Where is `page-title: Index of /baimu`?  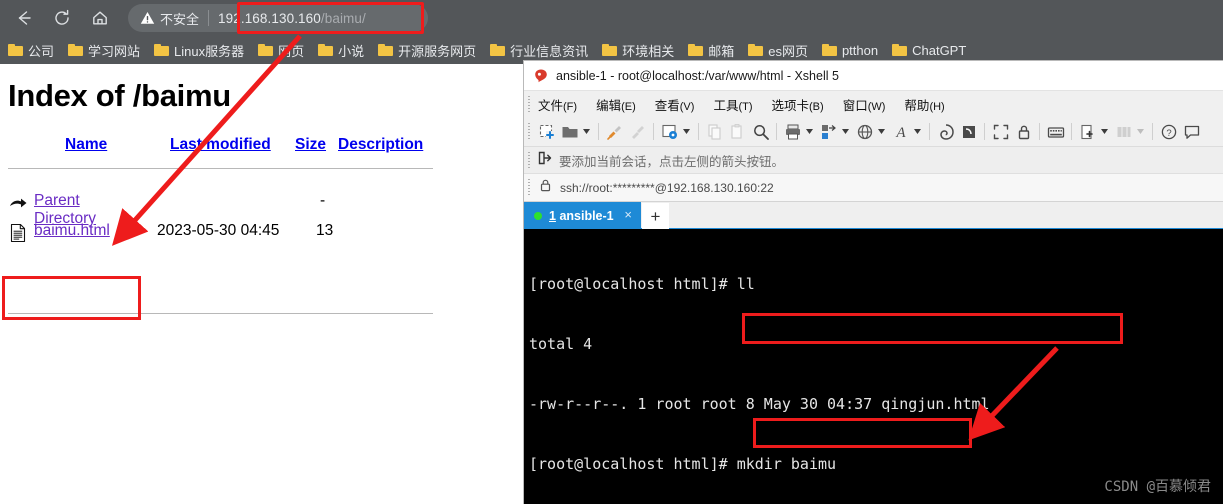 page-title: Index of /baimu is located at coordinates (119, 95).